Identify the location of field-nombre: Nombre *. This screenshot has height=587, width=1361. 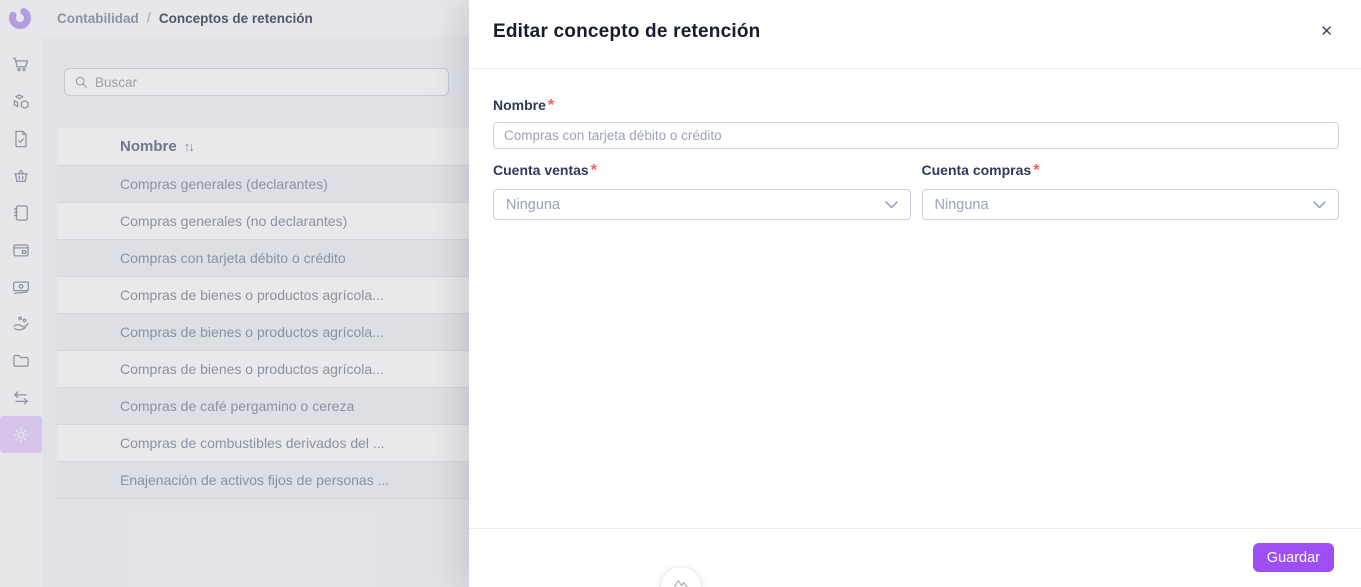
(916, 123).